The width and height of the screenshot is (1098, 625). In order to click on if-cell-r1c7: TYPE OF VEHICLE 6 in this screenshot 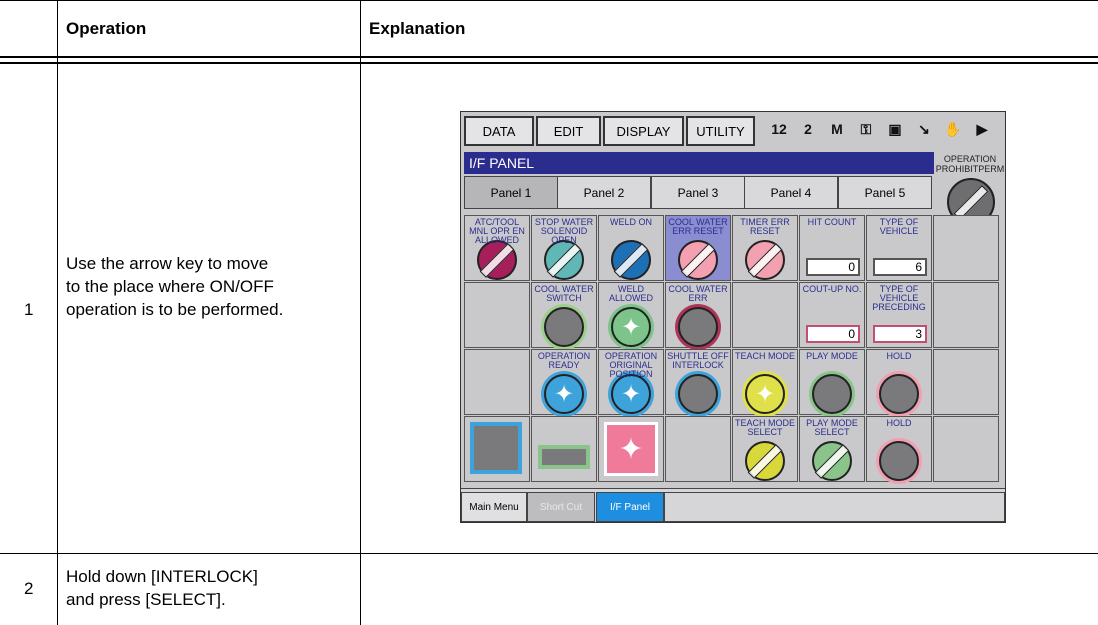, I will do `click(899, 248)`.